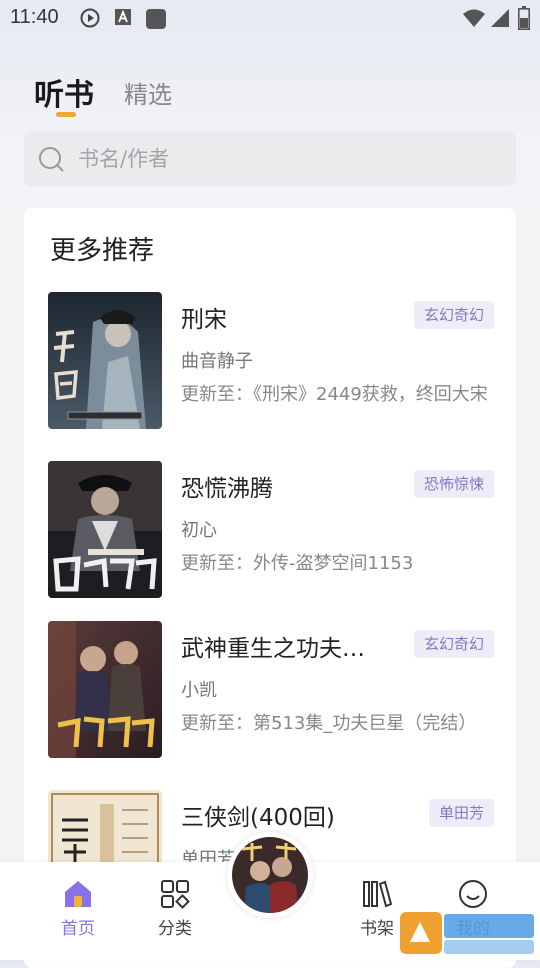 The width and height of the screenshot is (540, 968). Describe the element at coordinates (123, 159) in the screenshot. I see `search-input: 书名/作者` at that location.